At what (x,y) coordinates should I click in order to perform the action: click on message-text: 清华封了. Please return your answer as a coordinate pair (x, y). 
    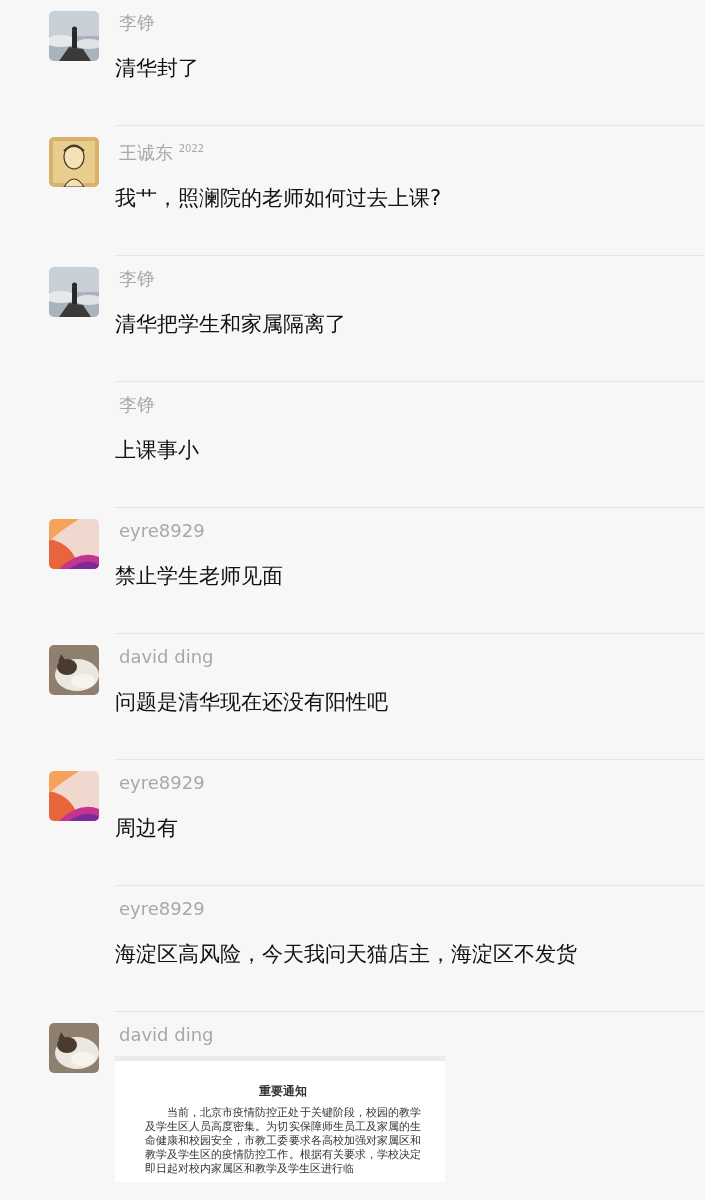
    Looking at the image, I should click on (157, 68).